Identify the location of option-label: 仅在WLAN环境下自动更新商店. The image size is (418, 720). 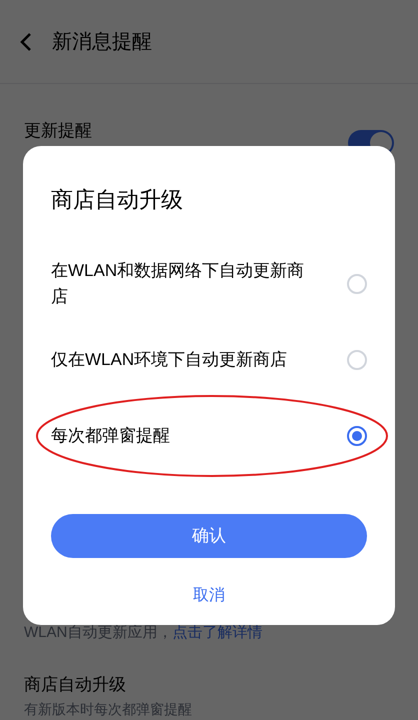
(181, 360).